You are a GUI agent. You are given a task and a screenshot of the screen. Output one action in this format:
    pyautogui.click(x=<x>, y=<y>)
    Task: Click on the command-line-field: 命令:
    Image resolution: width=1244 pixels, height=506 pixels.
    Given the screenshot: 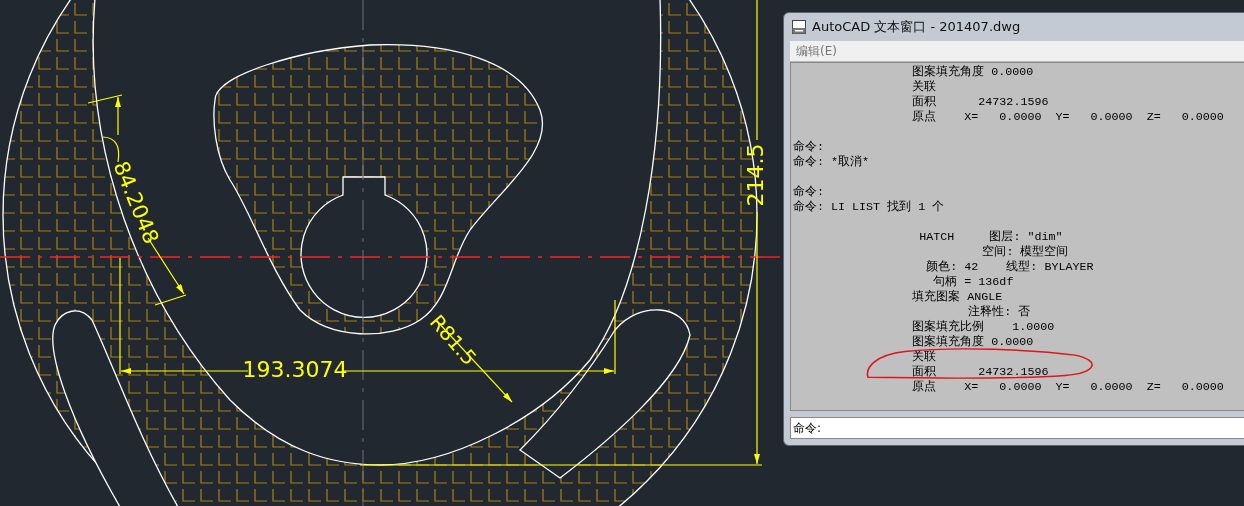 What is the action you would take?
    pyautogui.click(x=1017, y=428)
    